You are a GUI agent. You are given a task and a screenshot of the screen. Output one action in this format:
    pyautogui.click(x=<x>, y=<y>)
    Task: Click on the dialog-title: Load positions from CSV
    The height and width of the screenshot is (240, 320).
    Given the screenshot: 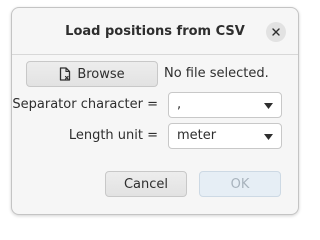 What is the action you would take?
    pyautogui.click(x=155, y=31)
    